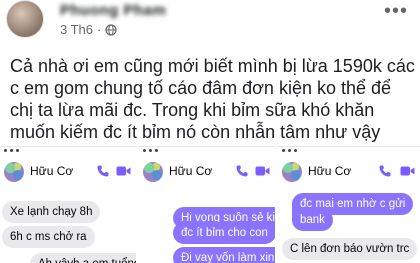 Image resolution: width=420 pixels, height=263 pixels. Describe the element at coordinates (48, 237) in the screenshot. I see `message-bubble: 6h c ms chở ra` at that location.